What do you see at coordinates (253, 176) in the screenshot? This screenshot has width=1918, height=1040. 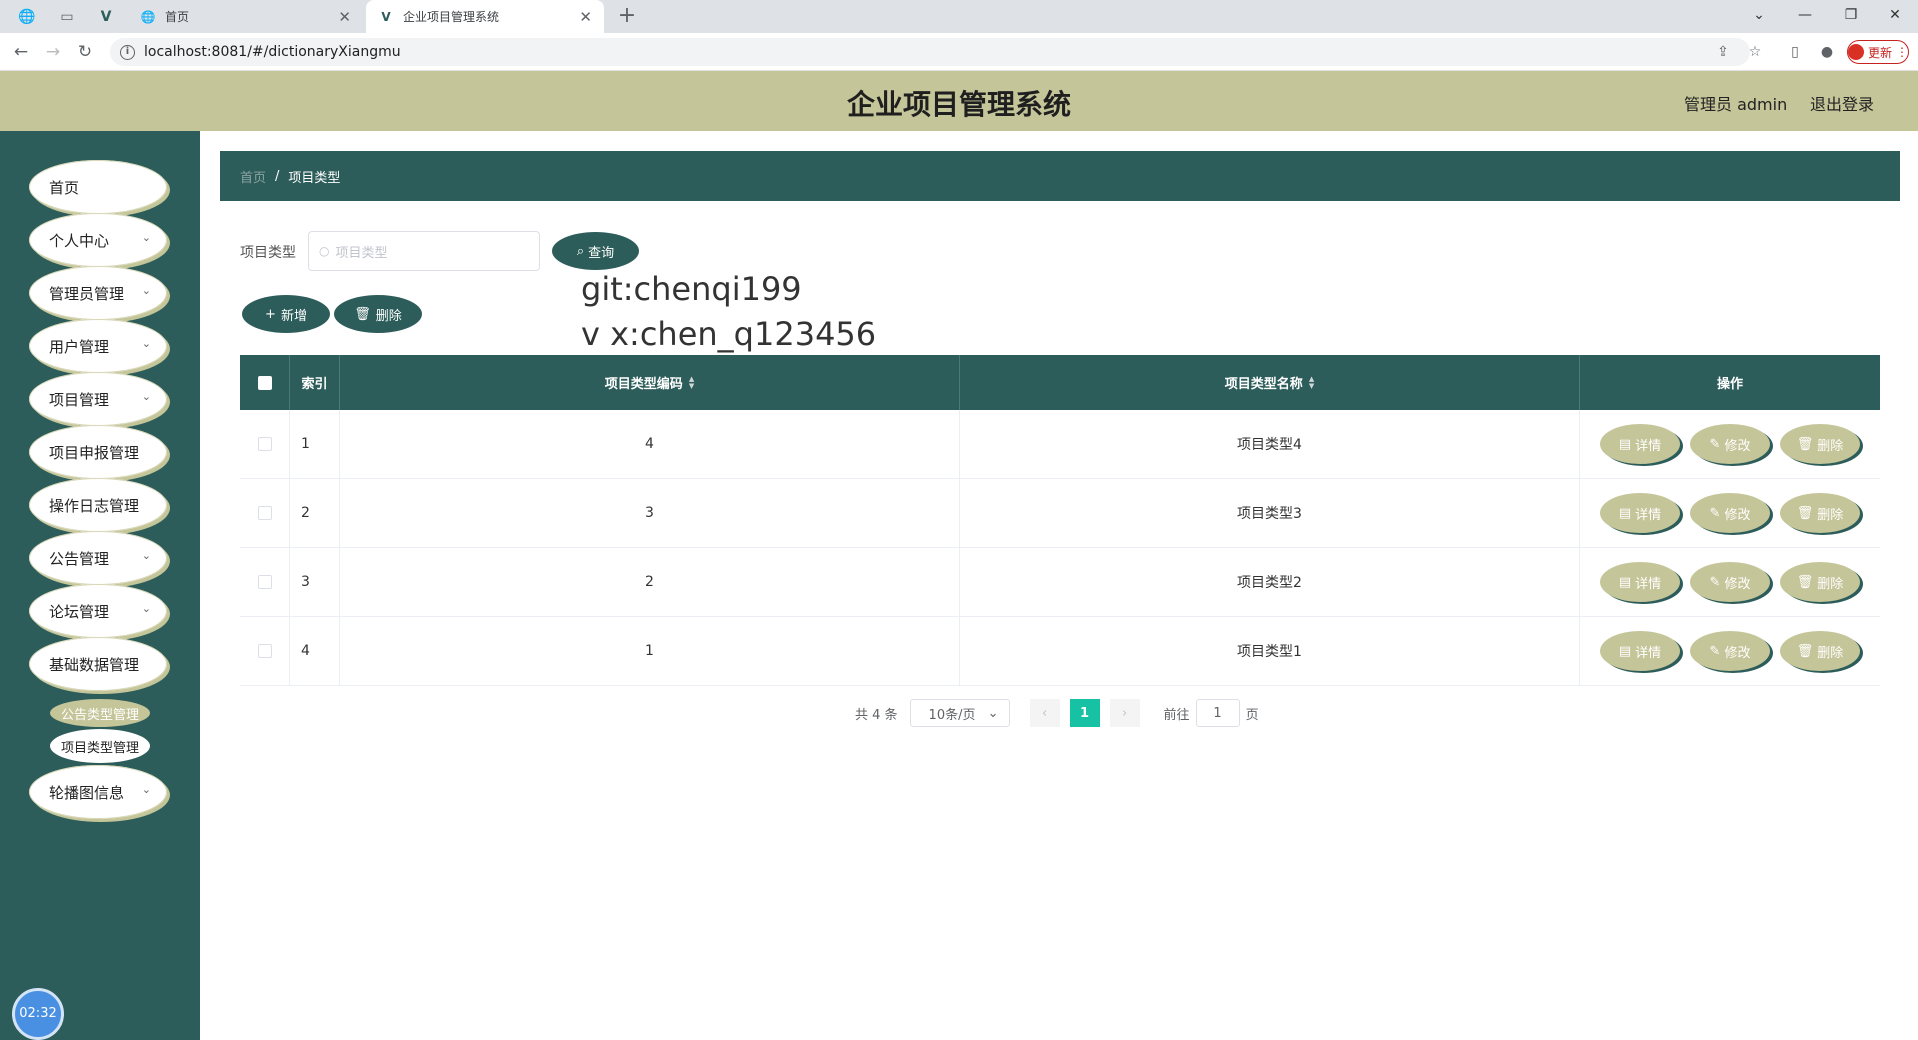 I see `breadcrumb-home: 首页` at bounding box center [253, 176].